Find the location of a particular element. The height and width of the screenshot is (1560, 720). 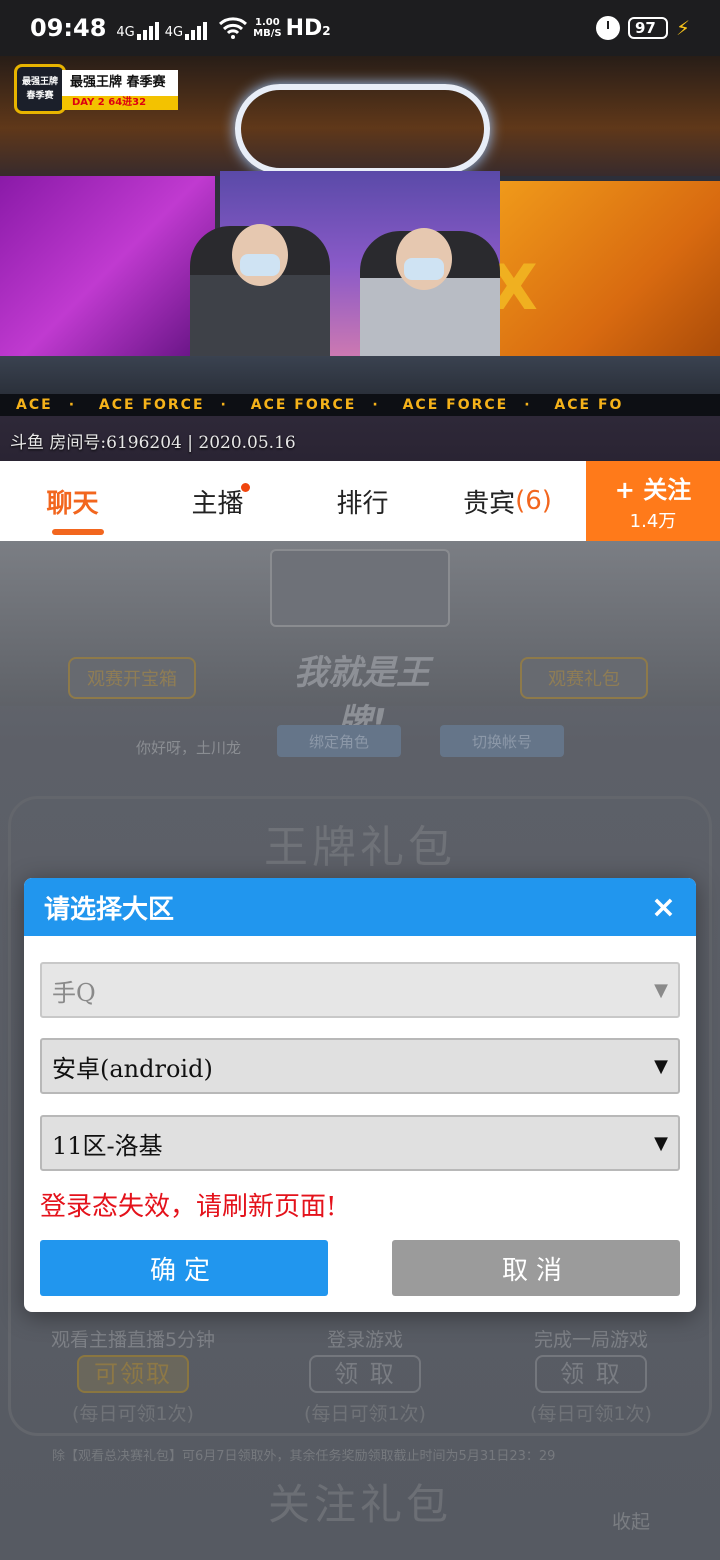

tab-chat-label: 聊天 is located at coordinates (72, 503).